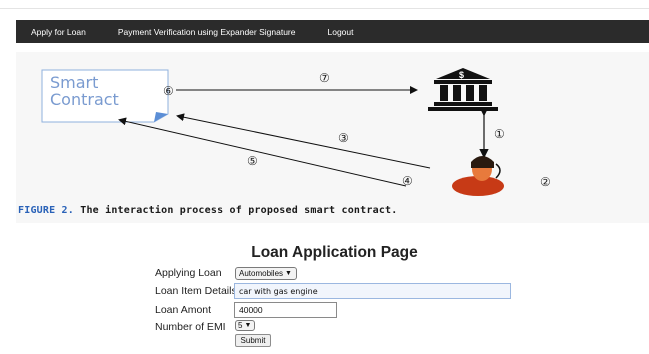 The image size is (649, 354). I want to click on step-2: ②, so click(545, 182).